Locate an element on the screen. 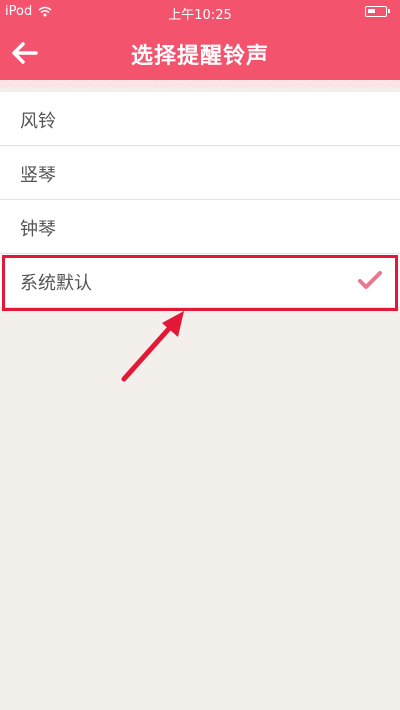 The image size is (400, 710). nav-bar: 选择提醒铃声 is located at coordinates (200, 52).